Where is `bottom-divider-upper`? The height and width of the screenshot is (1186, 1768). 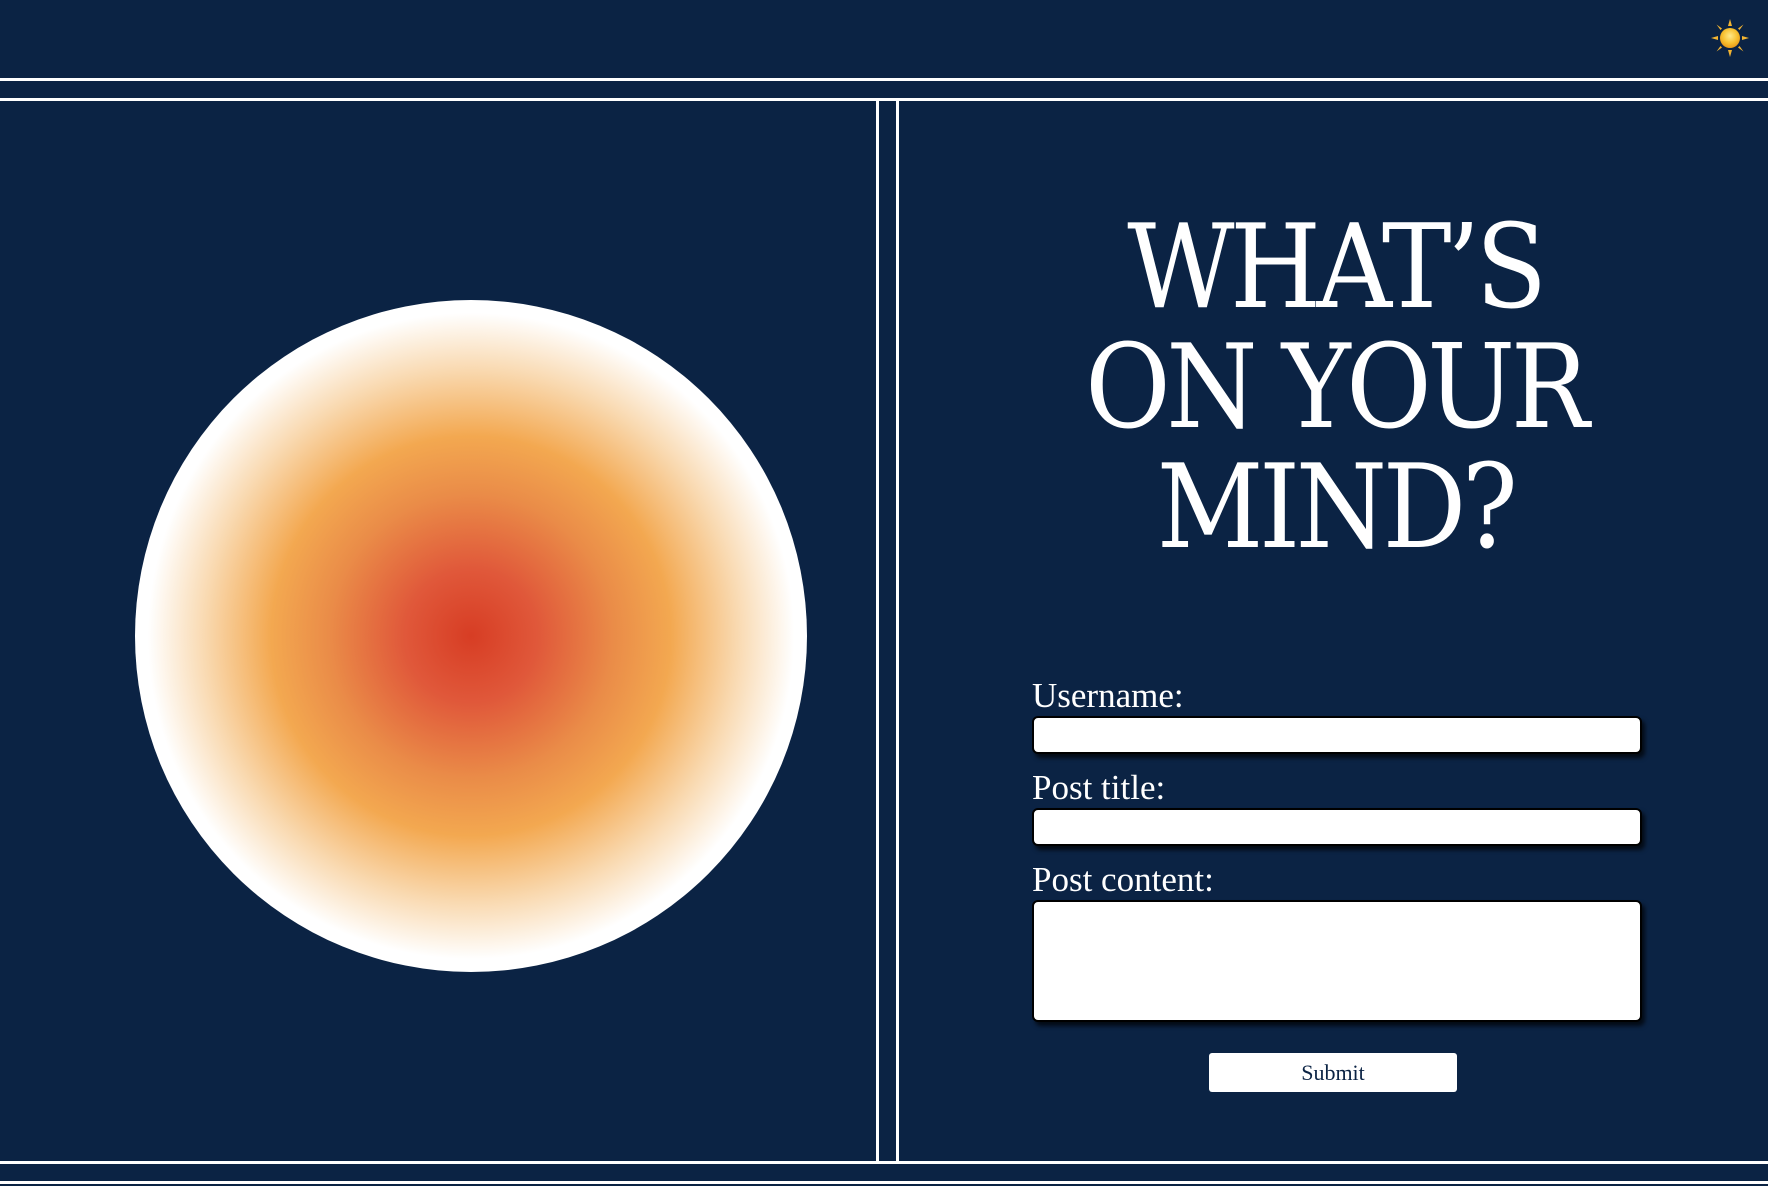 bottom-divider-upper is located at coordinates (884, 1162).